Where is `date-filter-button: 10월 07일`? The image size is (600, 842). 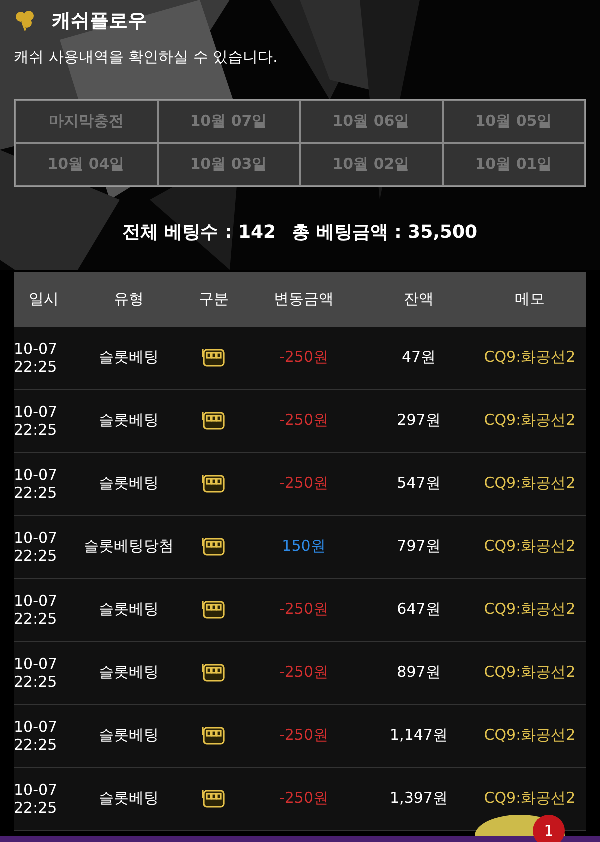
date-filter-button: 10월 07일 is located at coordinates (229, 121).